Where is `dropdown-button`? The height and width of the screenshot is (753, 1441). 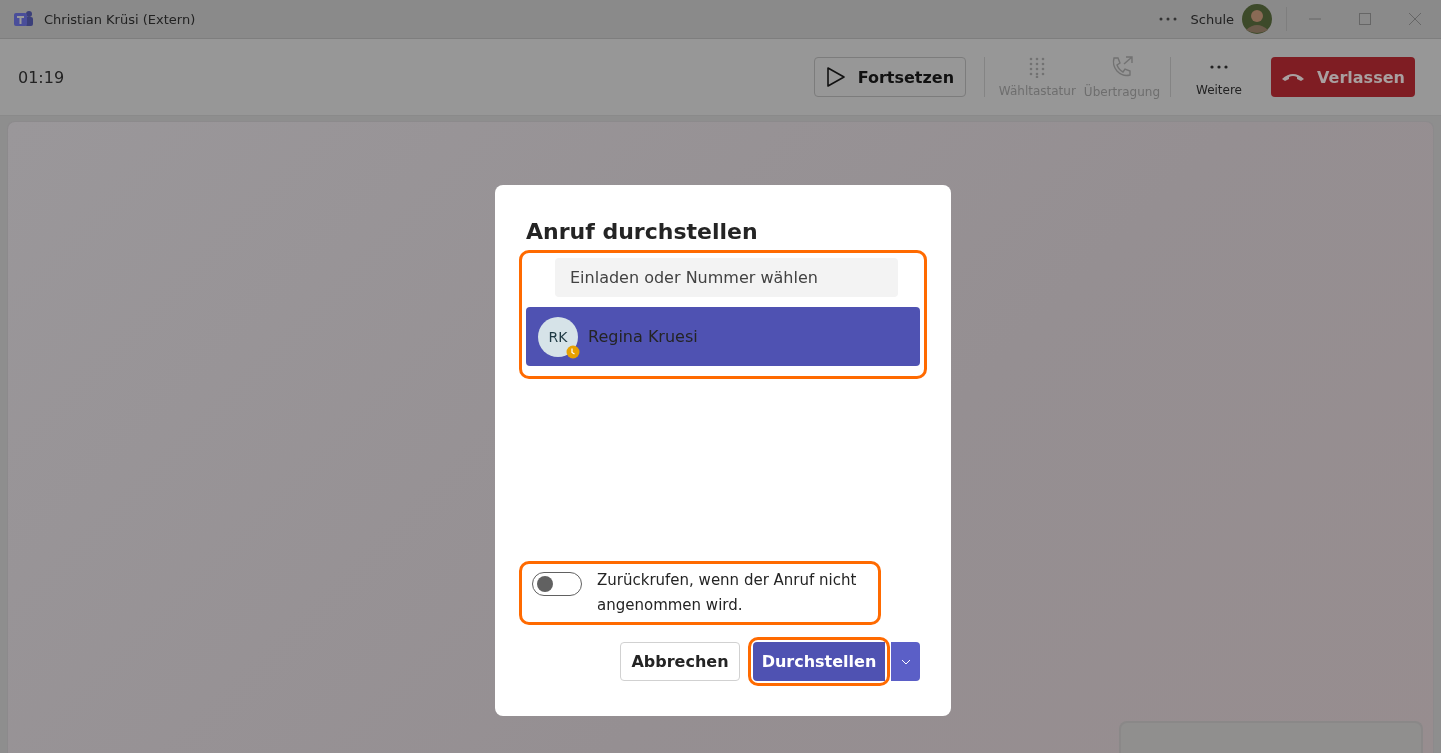 dropdown-button is located at coordinates (905, 661).